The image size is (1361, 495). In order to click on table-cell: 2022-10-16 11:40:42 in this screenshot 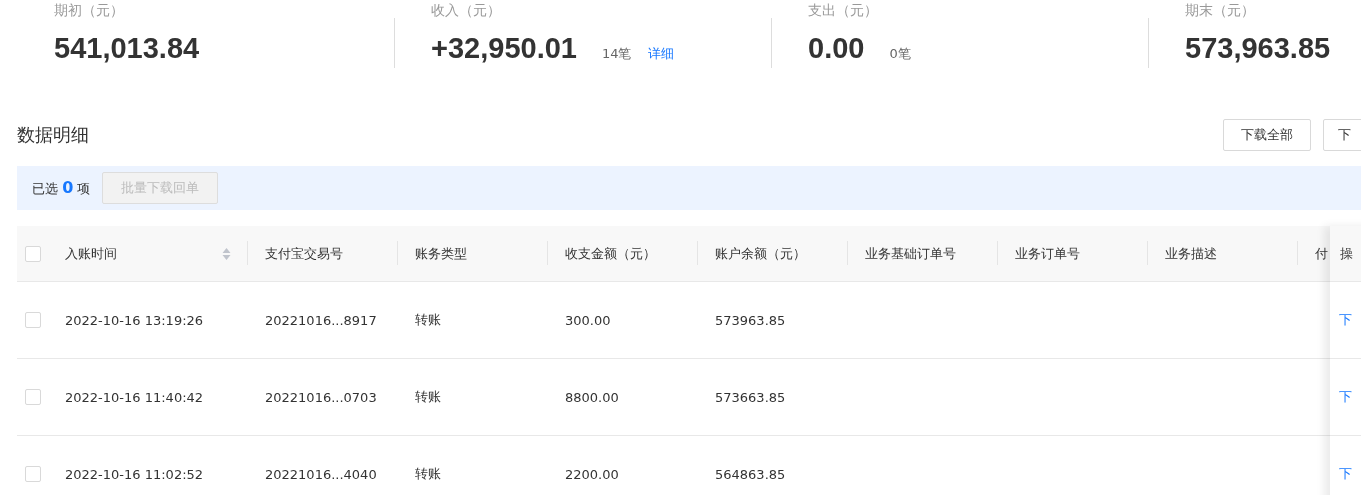, I will do `click(134, 397)`.